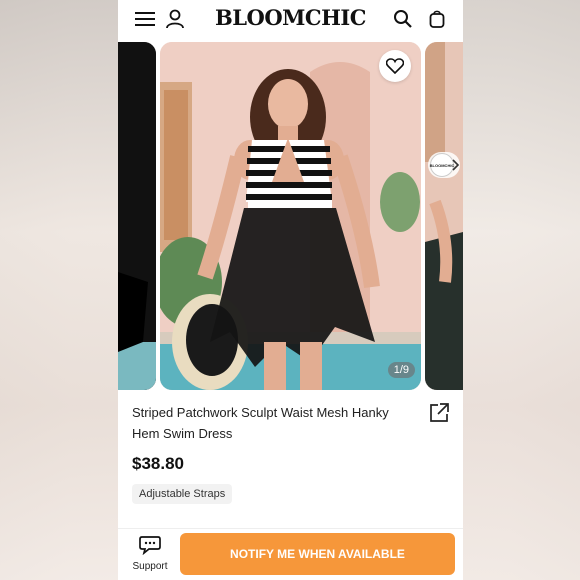 The width and height of the screenshot is (580, 580). I want to click on bottom-action-bar: Support NOTIFY ME WHEN AVAILABLE, so click(290, 554).